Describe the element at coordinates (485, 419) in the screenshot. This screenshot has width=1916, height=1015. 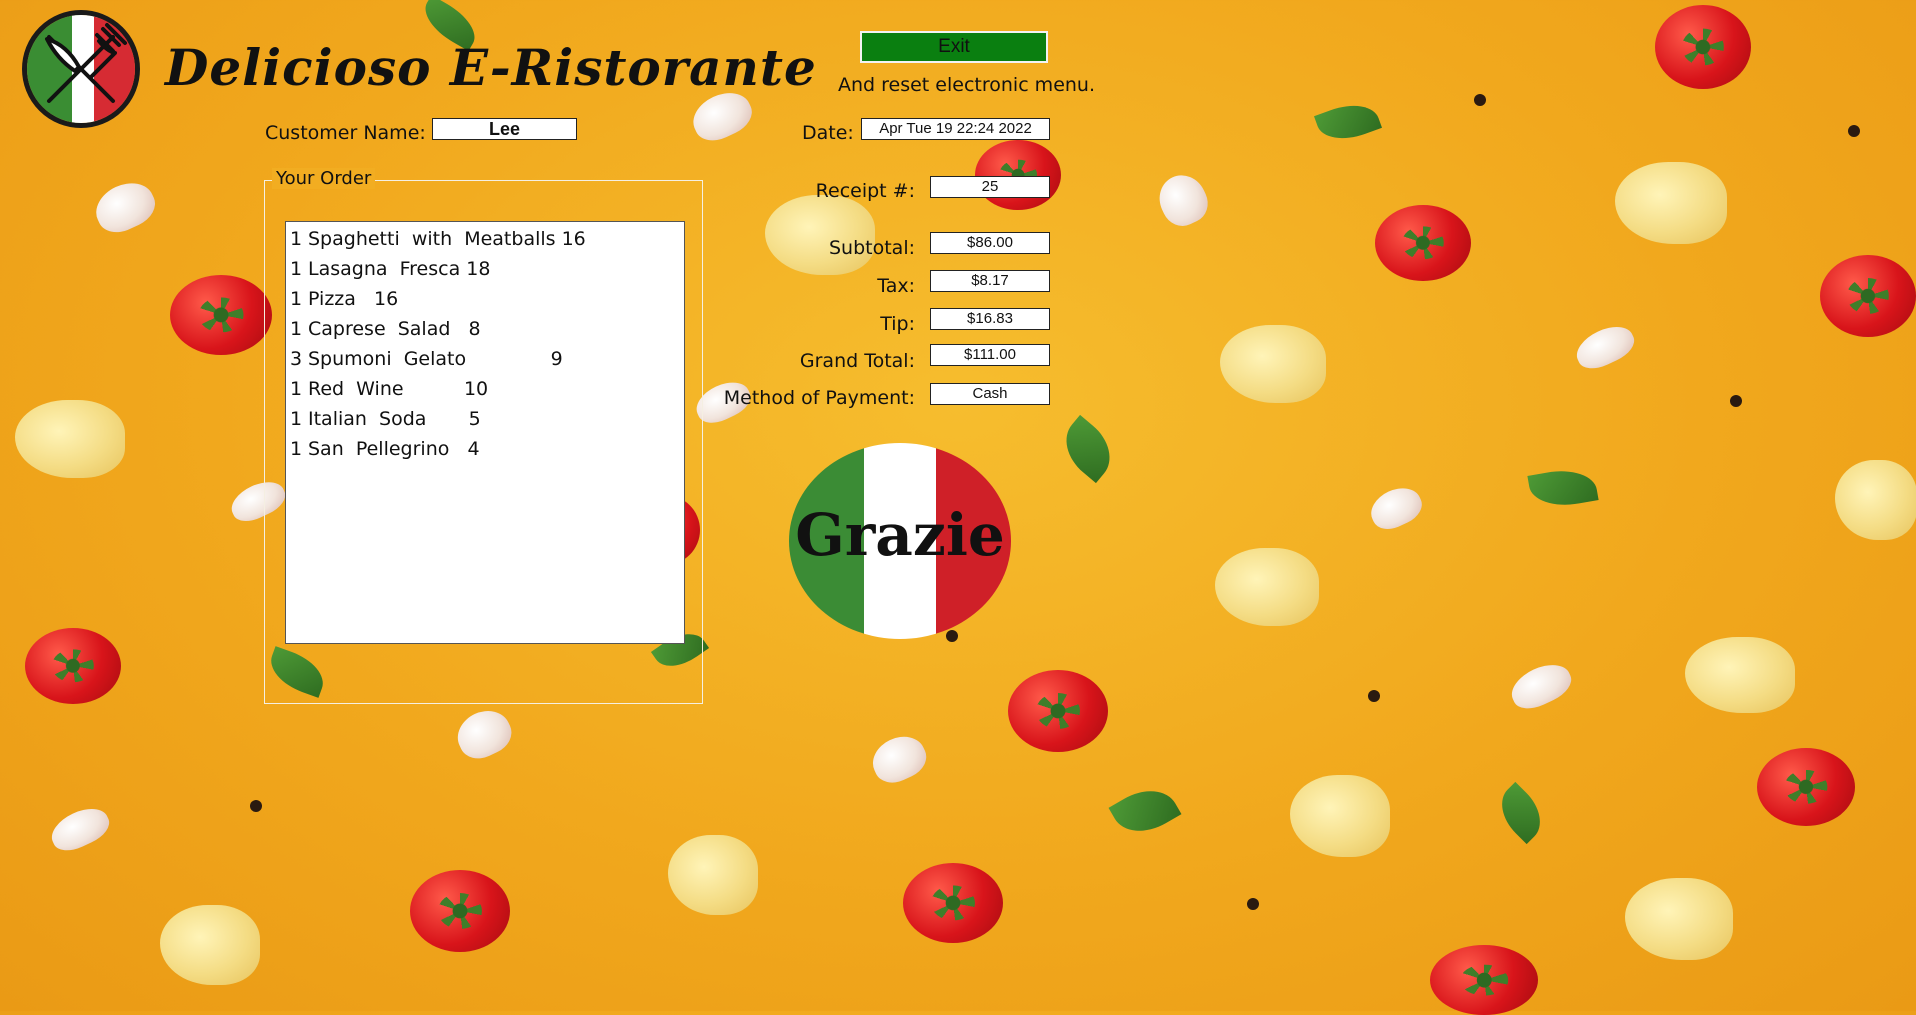
I see `list-item: 1 Italian Soda 5` at that location.